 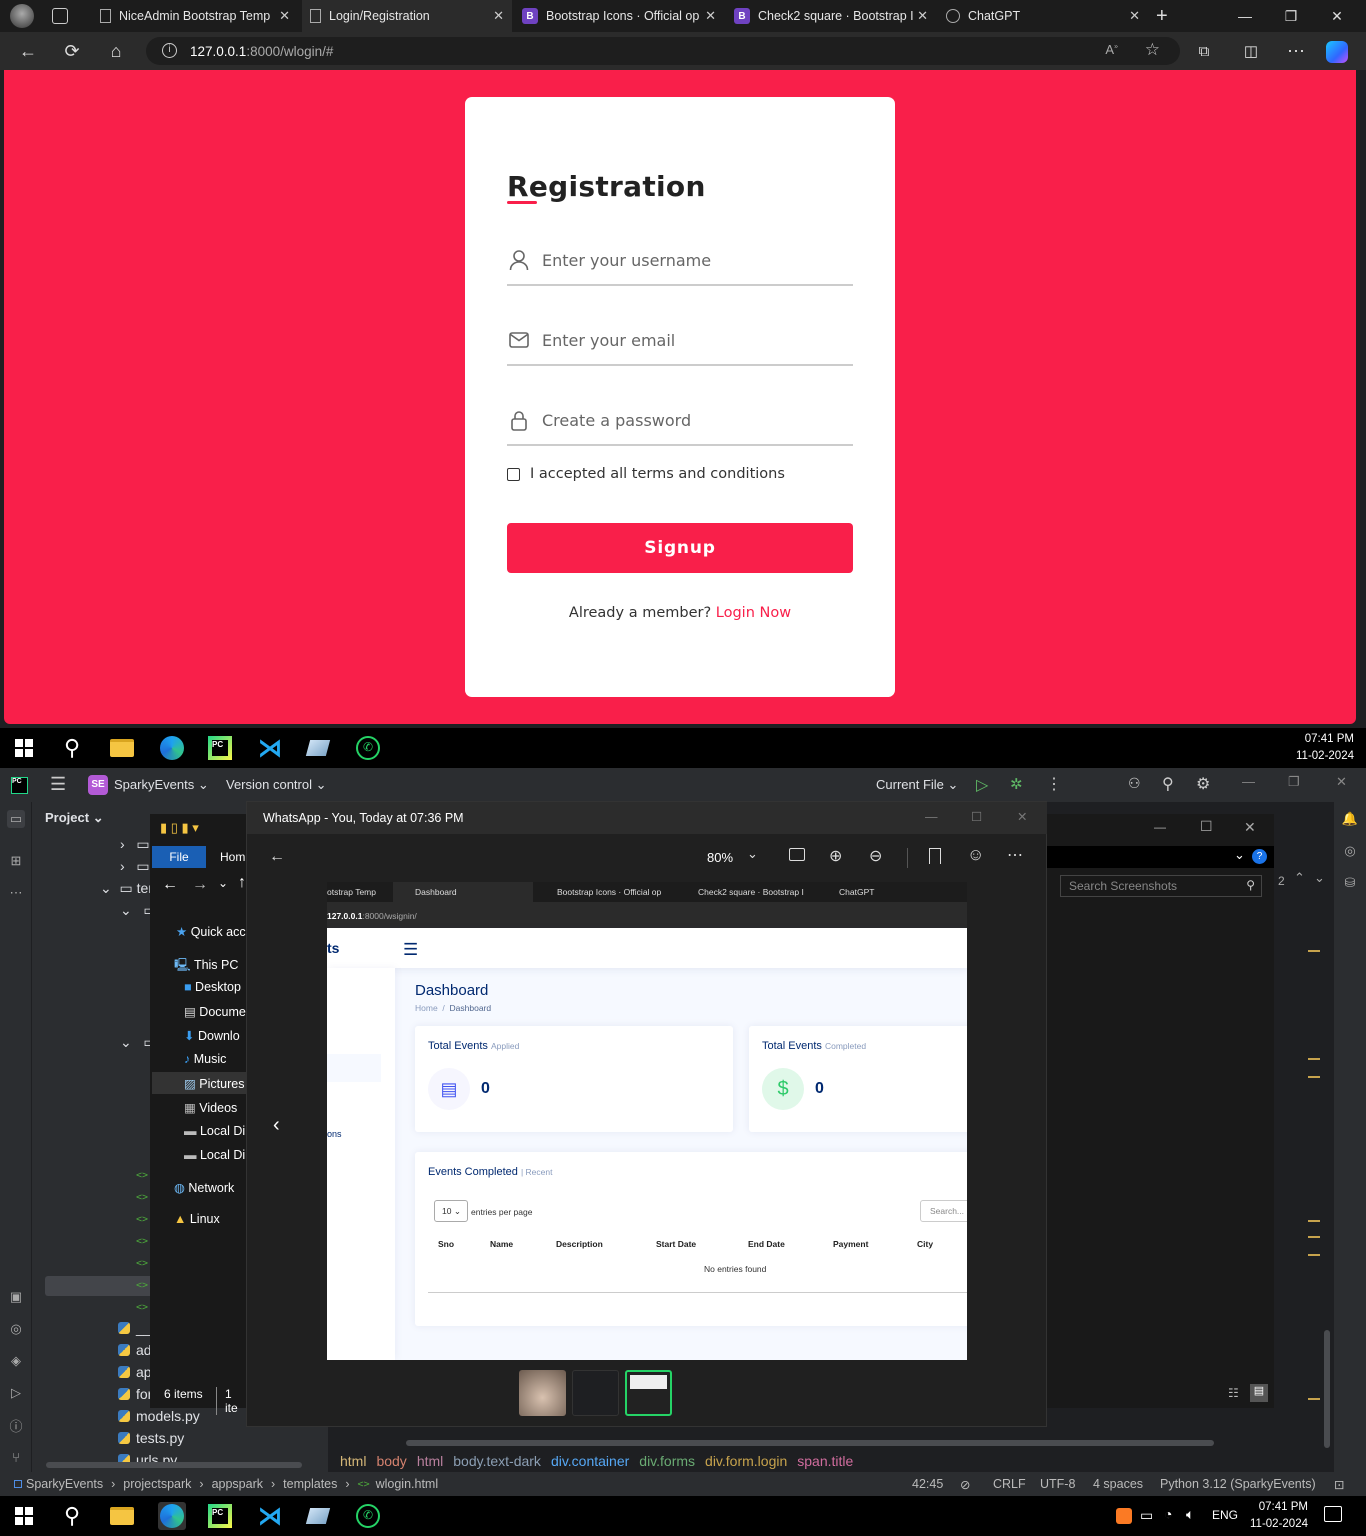 What do you see at coordinates (1333, 1514) in the screenshot?
I see `notification-center-icon` at bounding box center [1333, 1514].